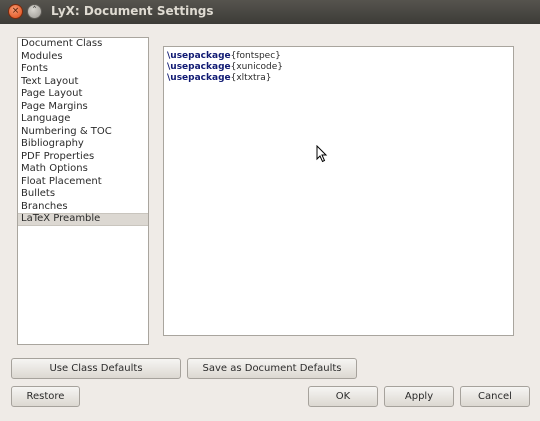 Image resolution: width=540 pixels, height=421 pixels. I want to click on mouse-pointer-icon, so click(322, 154).